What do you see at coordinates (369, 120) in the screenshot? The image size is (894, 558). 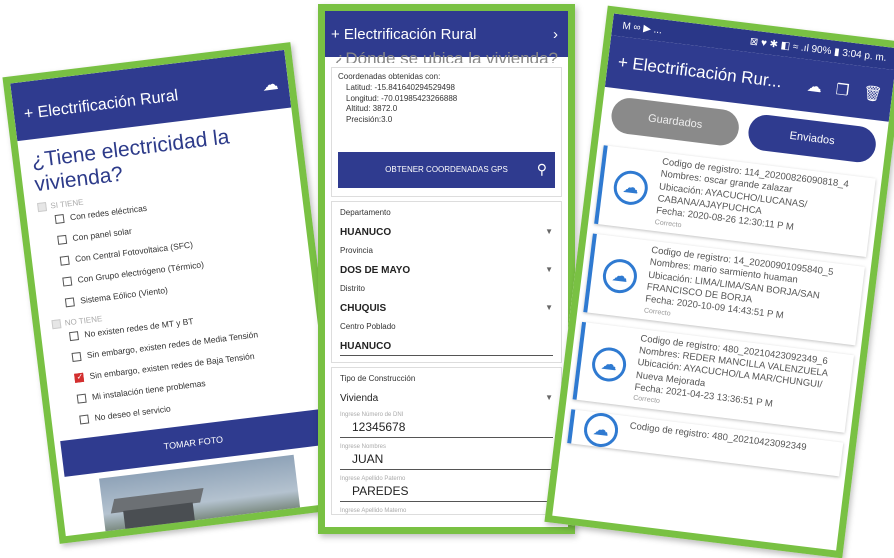 I see `precision: Precisión:3.0` at bounding box center [369, 120].